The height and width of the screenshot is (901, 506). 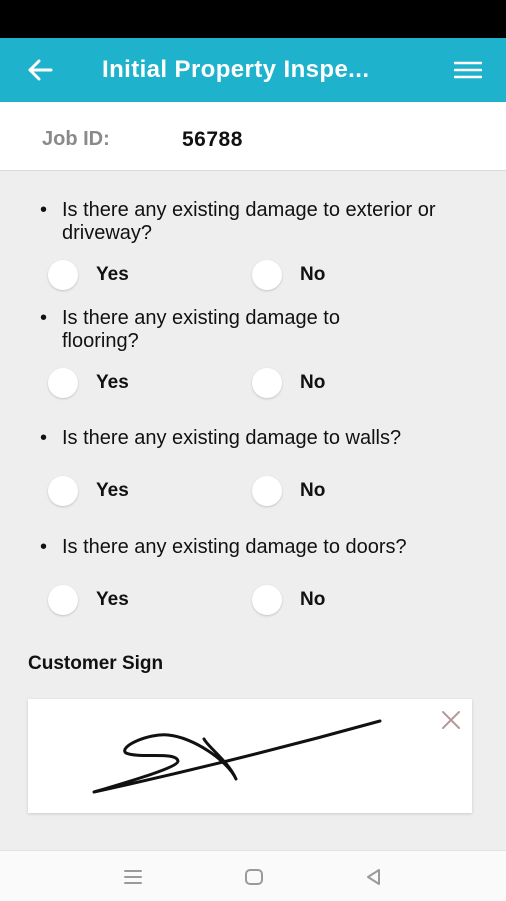 I want to click on option-walls-yes: Yes, so click(x=88, y=491).